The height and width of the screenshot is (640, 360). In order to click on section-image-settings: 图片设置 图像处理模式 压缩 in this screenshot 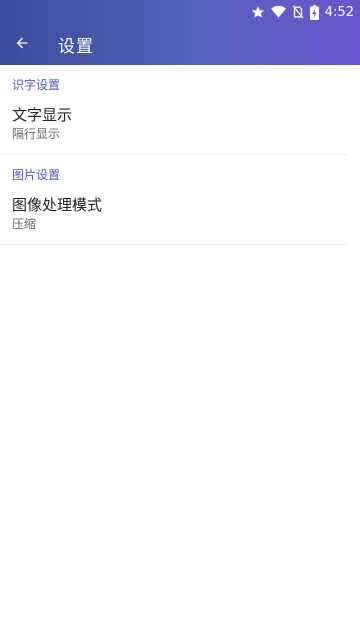, I will do `click(180, 203)`.